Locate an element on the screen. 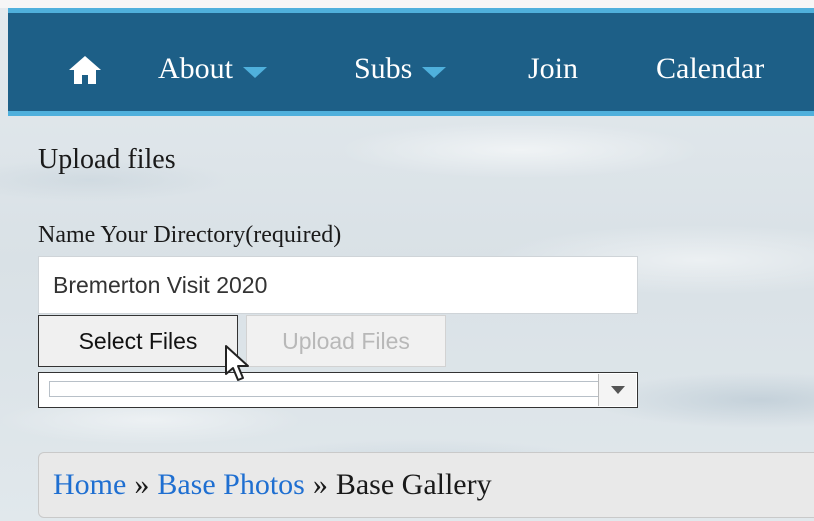 Image resolution: width=814 pixels, height=521 pixels. home-icon is located at coordinates (85, 70).